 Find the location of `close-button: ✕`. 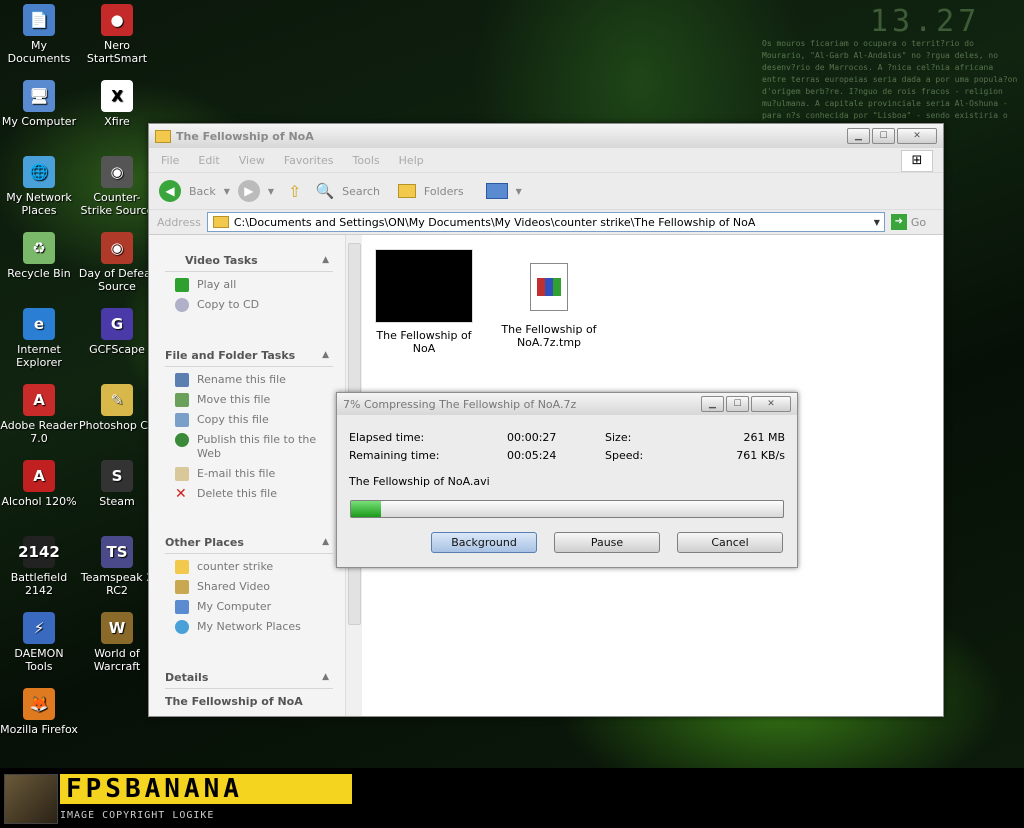

close-button: ✕ is located at coordinates (917, 136).